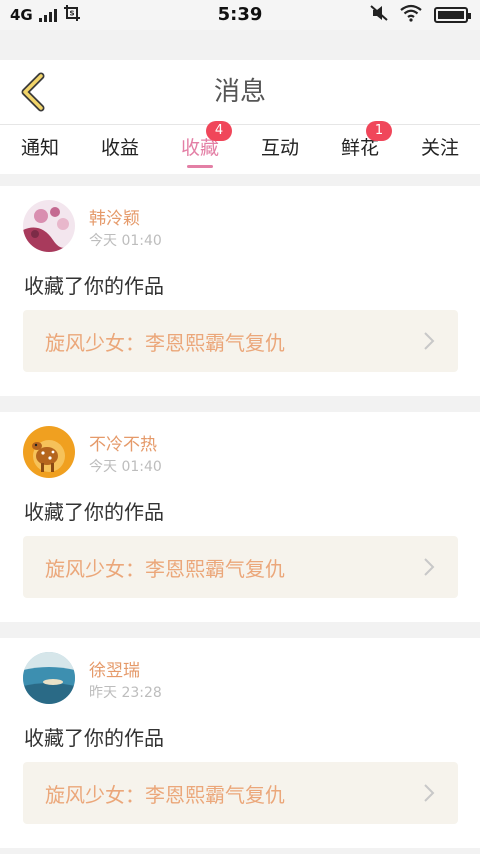 The image size is (480, 854). I want to click on svg-text: S, so click(71, 14).